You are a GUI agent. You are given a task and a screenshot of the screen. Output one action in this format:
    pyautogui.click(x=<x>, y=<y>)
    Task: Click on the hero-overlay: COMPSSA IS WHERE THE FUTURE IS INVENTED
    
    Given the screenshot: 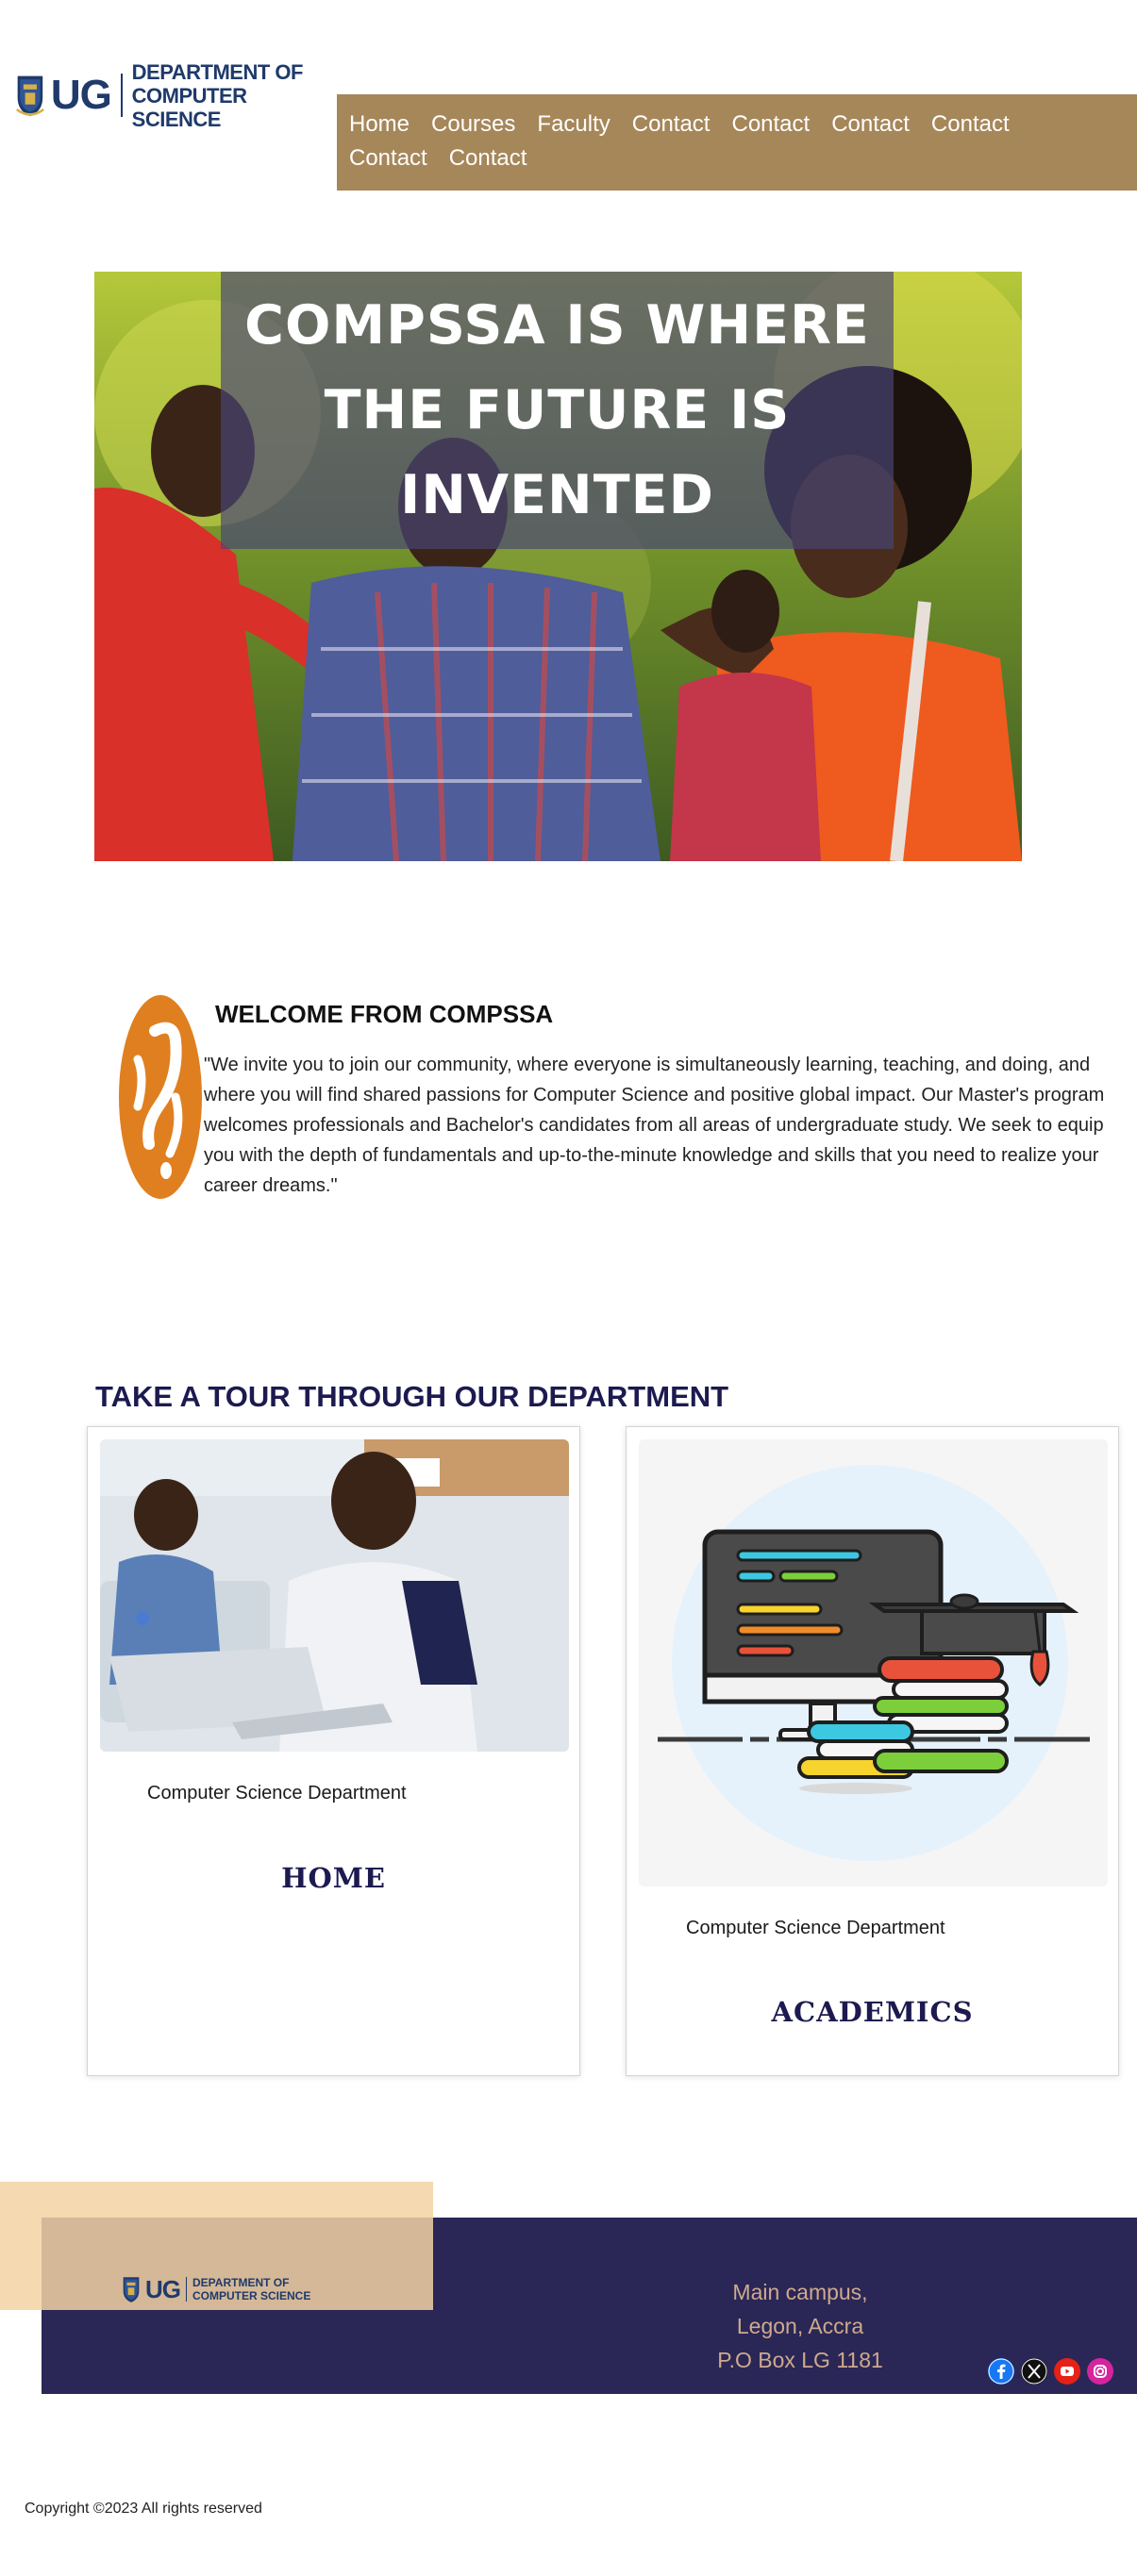 What is the action you would take?
    pyautogui.click(x=557, y=410)
    